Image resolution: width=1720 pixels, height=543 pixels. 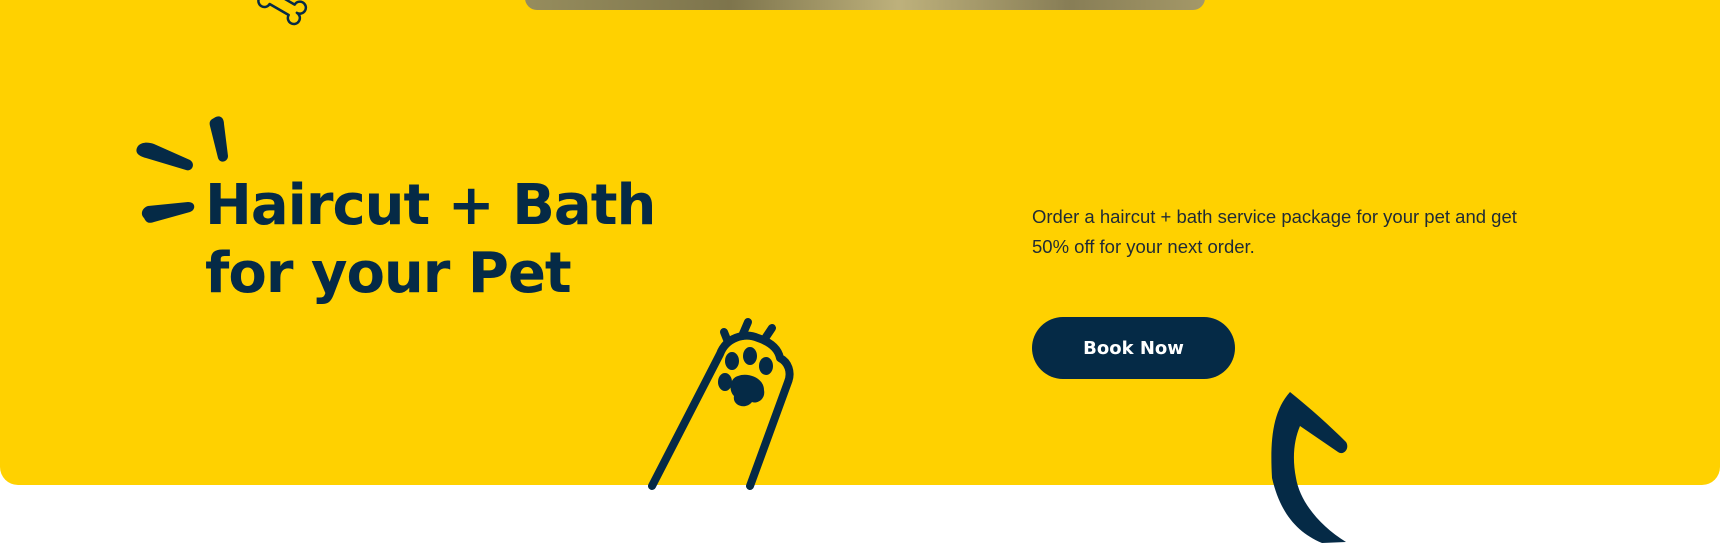 What do you see at coordinates (430, 239) in the screenshot?
I see `hero-title: Haircut + Bath for your Pet` at bounding box center [430, 239].